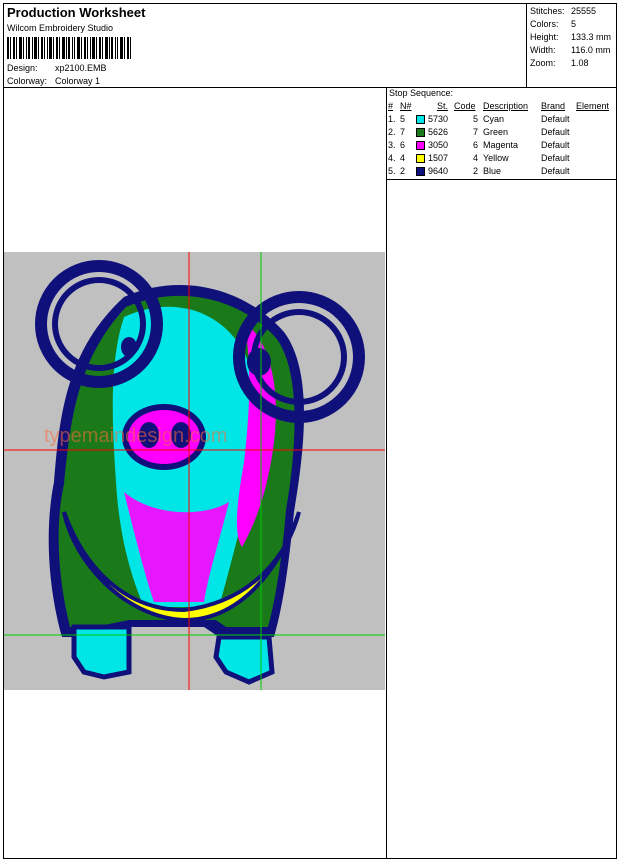 This screenshot has height=861, width=620. Describe the element at coordinates (574, 24) in the screenshot. I see `colors-value: 5` at that location.